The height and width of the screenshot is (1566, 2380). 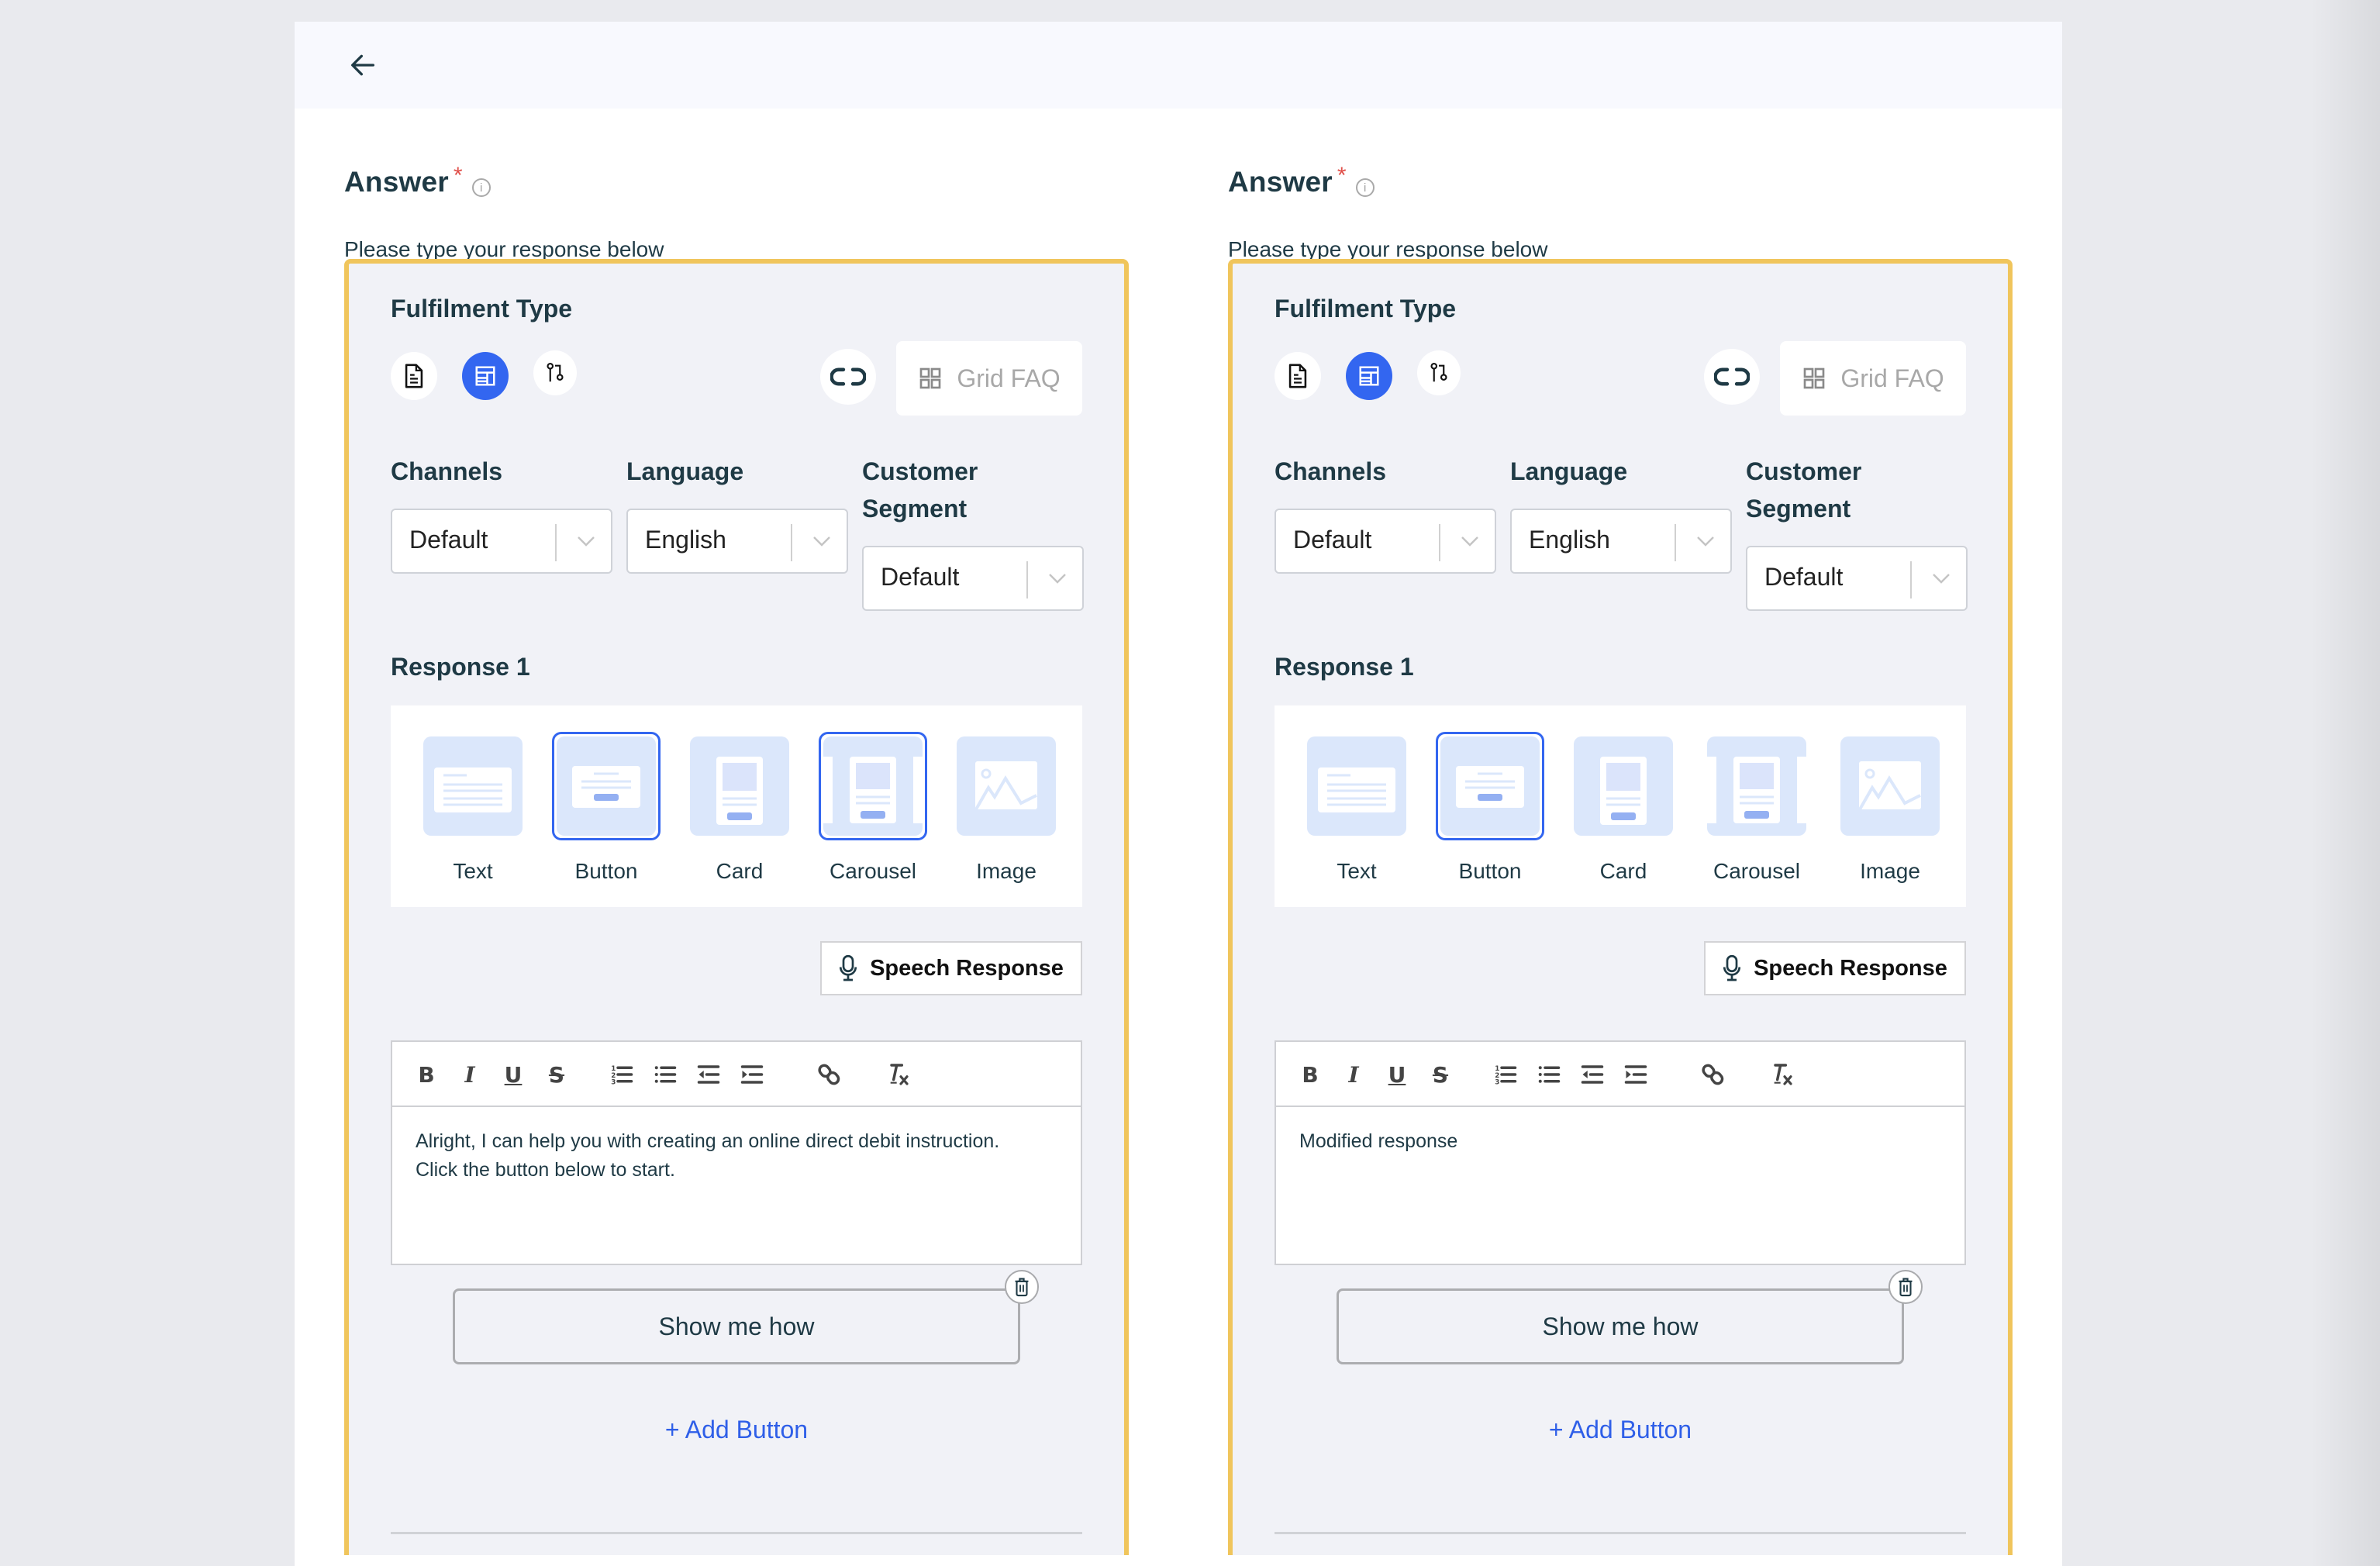 I want to click on speech-response-label: Speech Response, so click(x=967, y=968).